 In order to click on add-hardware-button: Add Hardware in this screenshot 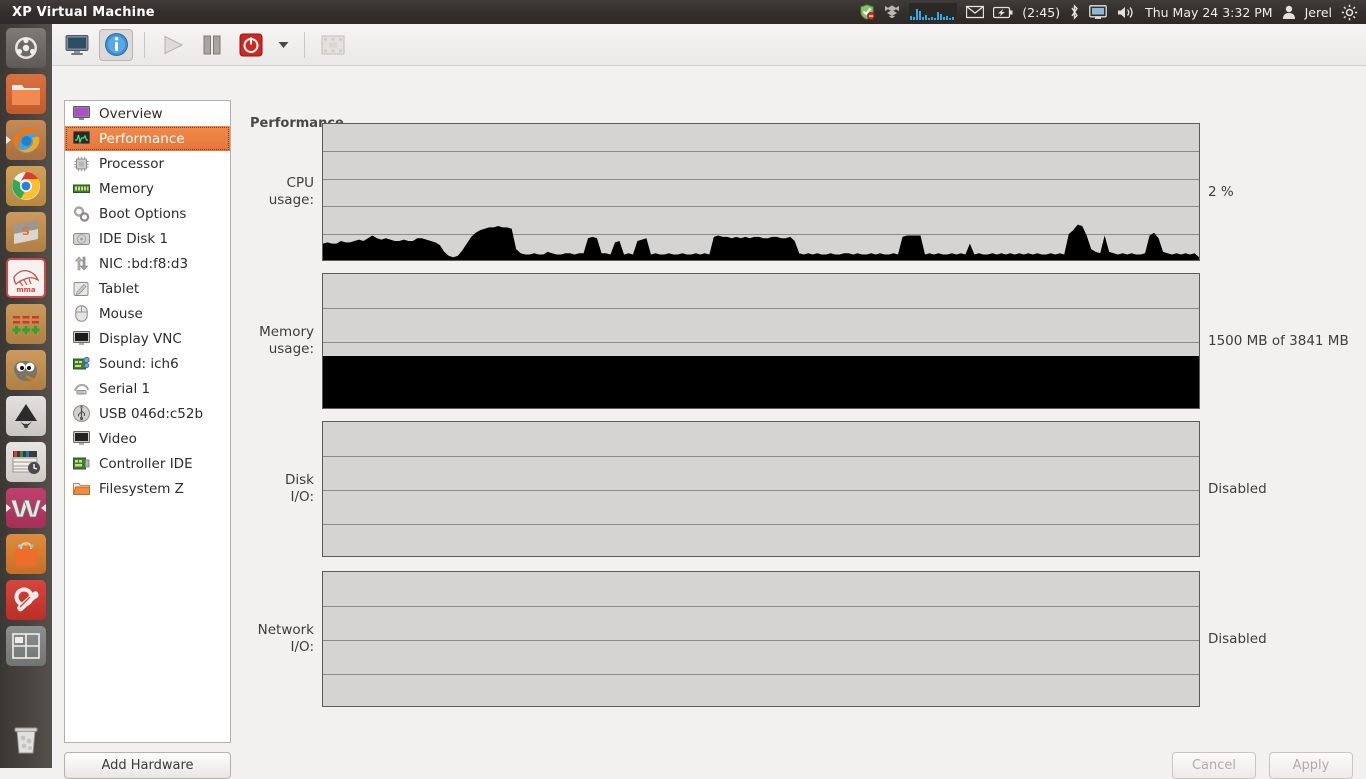, I will do `click(147, 765)`.